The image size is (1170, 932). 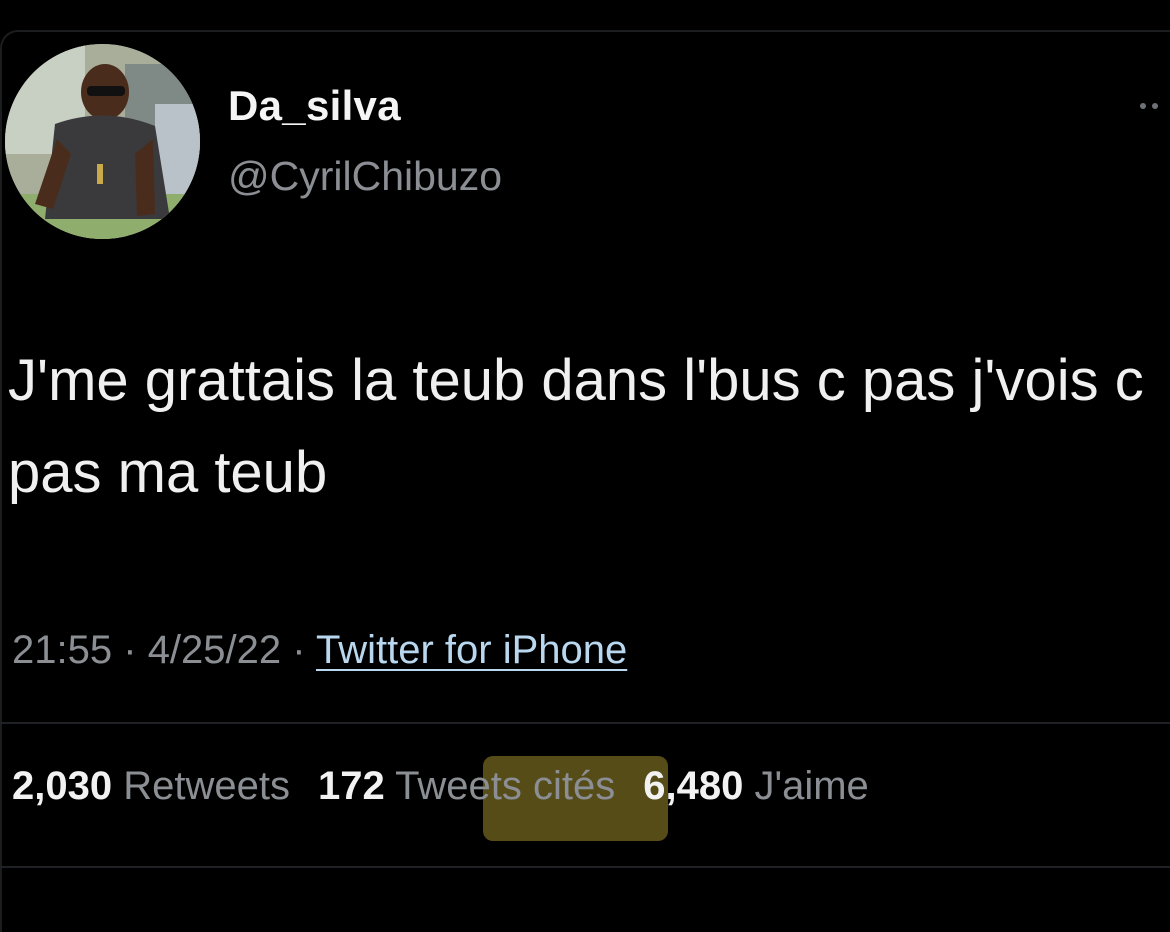 I want to click on tweet-metadata: 21:55 · 4/25/22 · Twitter for iPhone, so click(x=319, y=650).